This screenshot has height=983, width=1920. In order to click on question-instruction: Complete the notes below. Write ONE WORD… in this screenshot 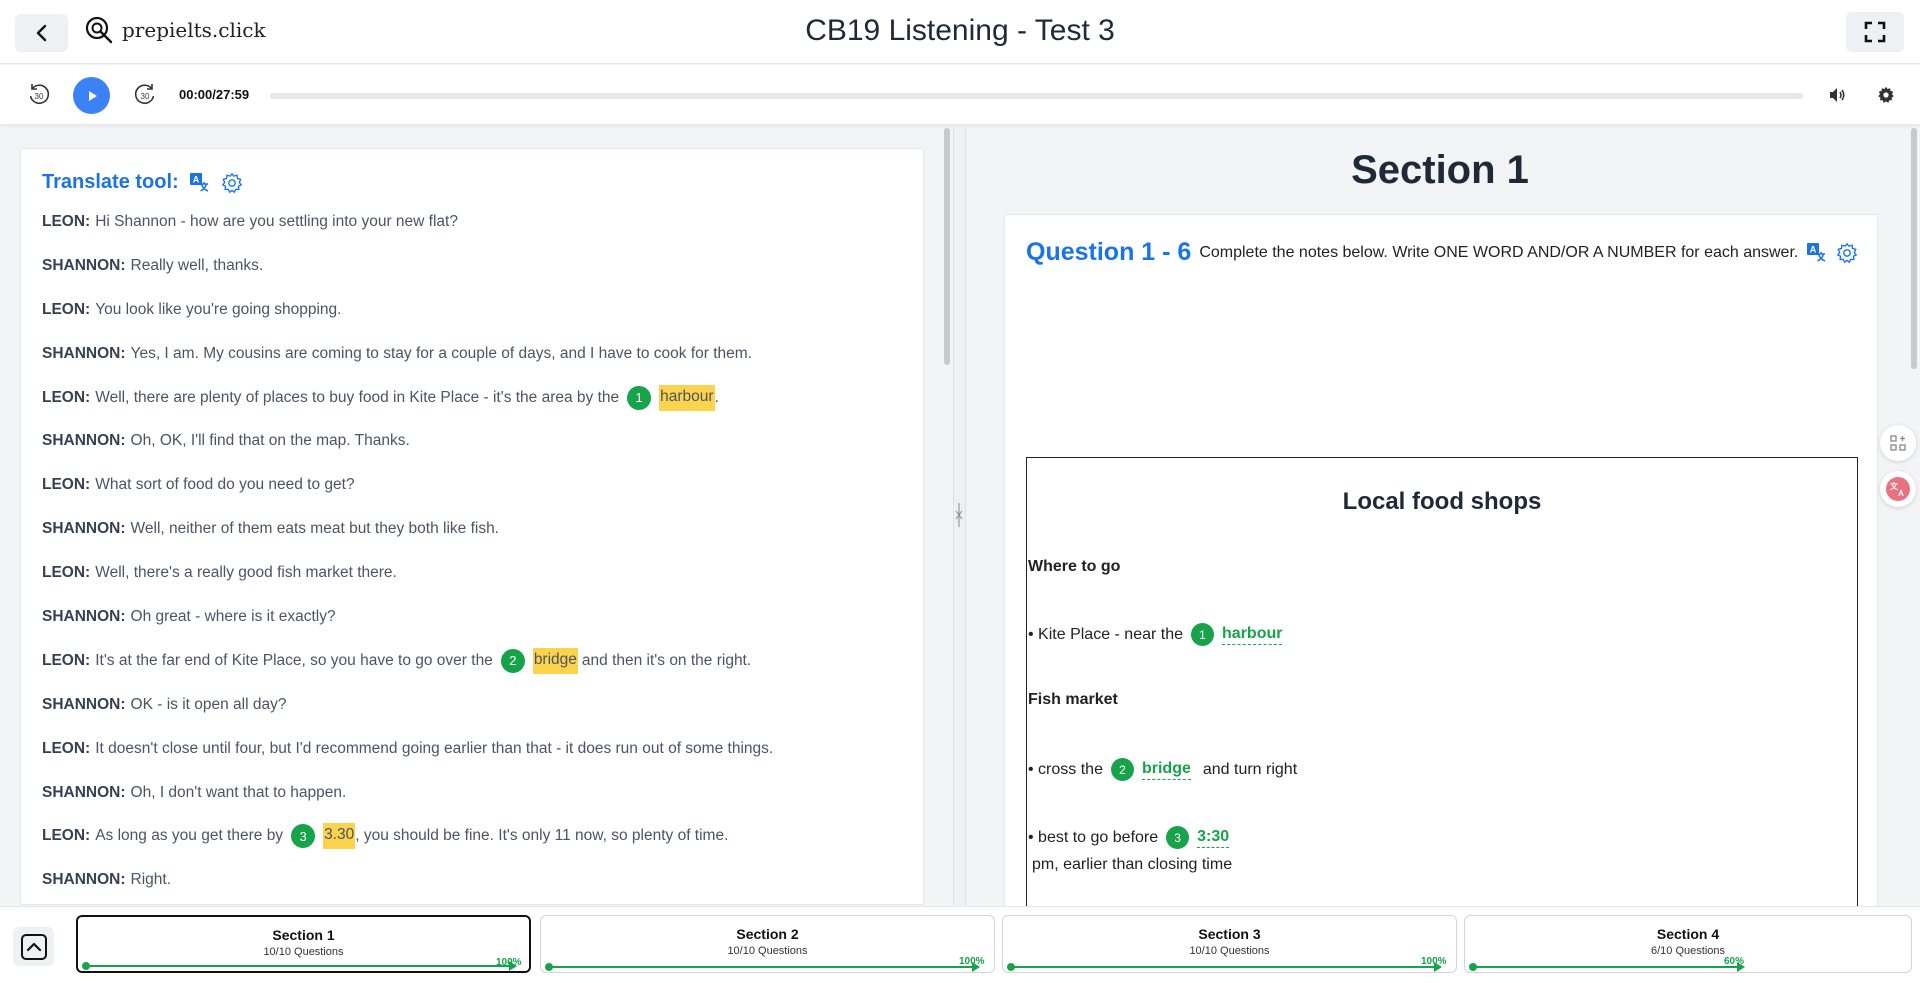, I will do `click(1499, 252)`.